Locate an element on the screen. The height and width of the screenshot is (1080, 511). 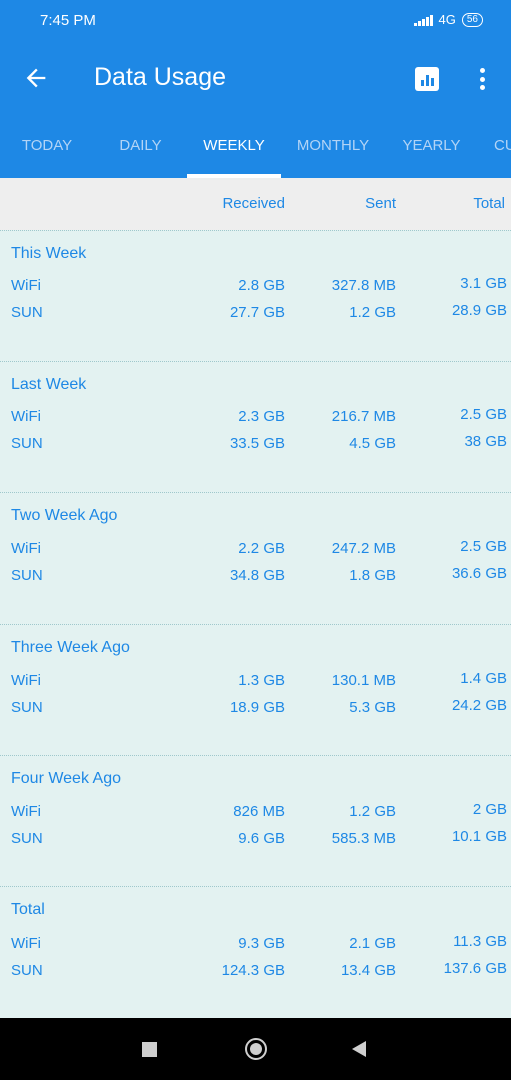
usage-row-wifi: WiFi 2.2 GB 247.2 MB 2.5 GB is located at coordinates (255, 549).